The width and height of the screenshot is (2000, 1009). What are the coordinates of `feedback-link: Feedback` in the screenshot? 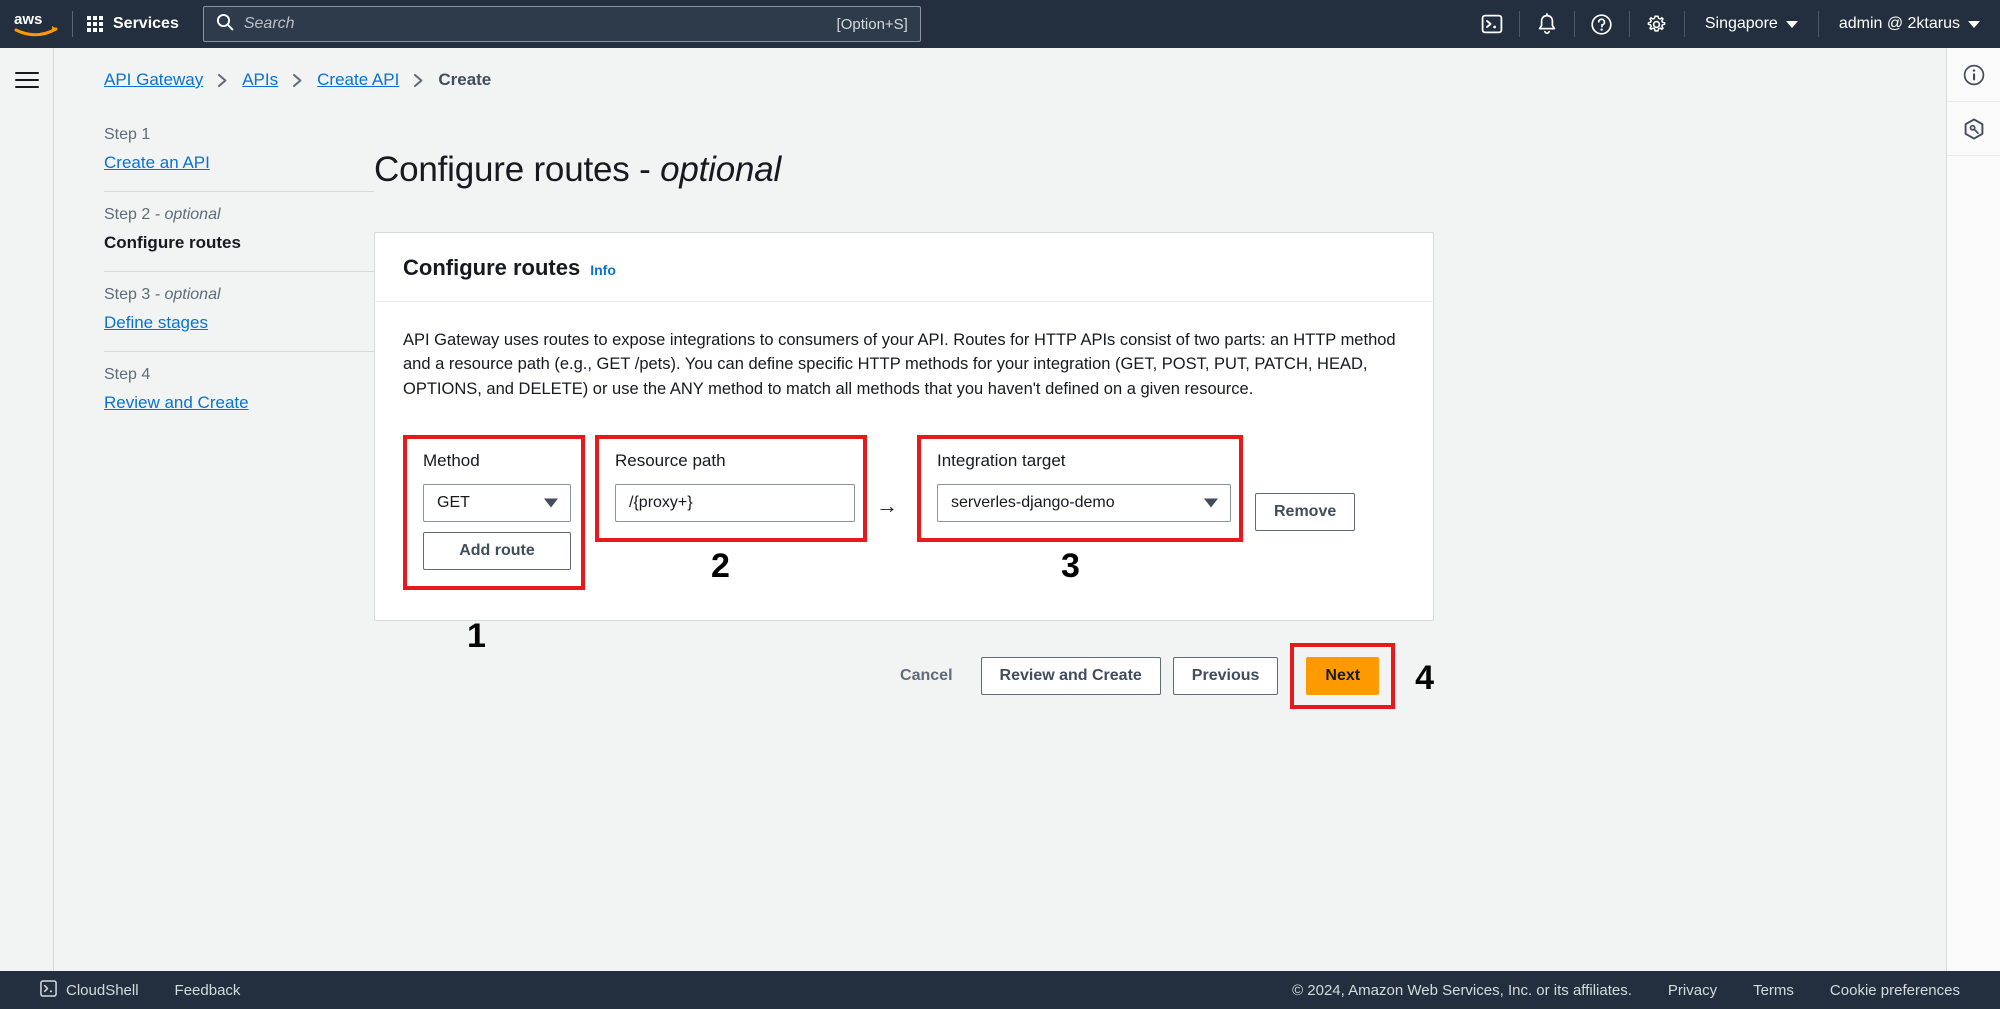 It's located at (208, 990).